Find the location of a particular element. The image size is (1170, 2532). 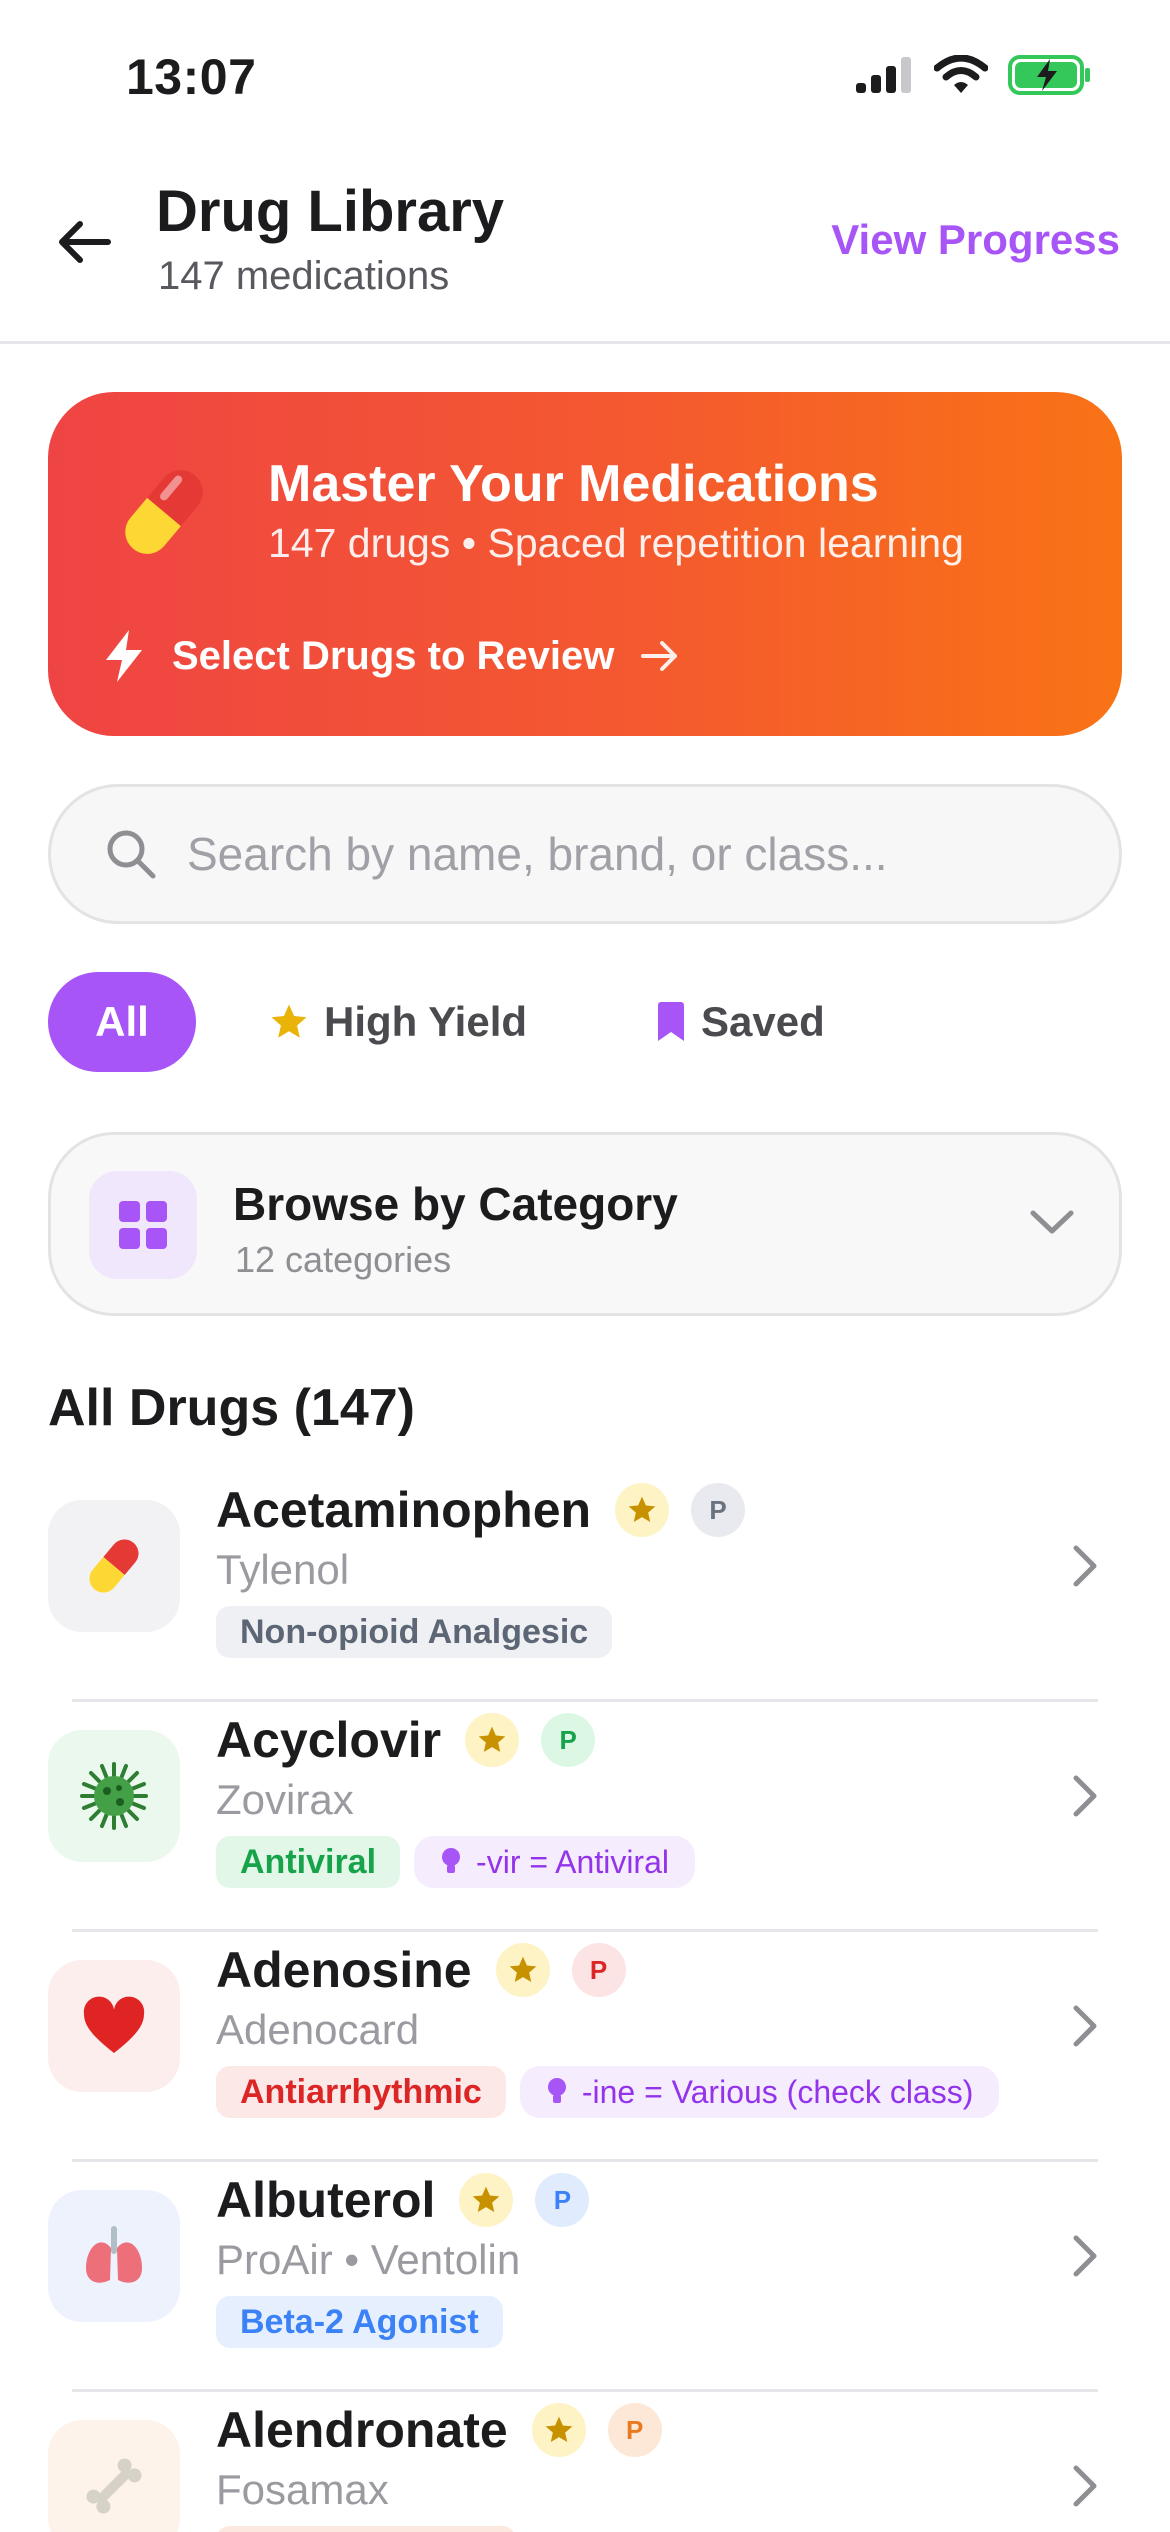

drug-class-tag: Antiarrhythmic is located at coordinates (361, 2092).